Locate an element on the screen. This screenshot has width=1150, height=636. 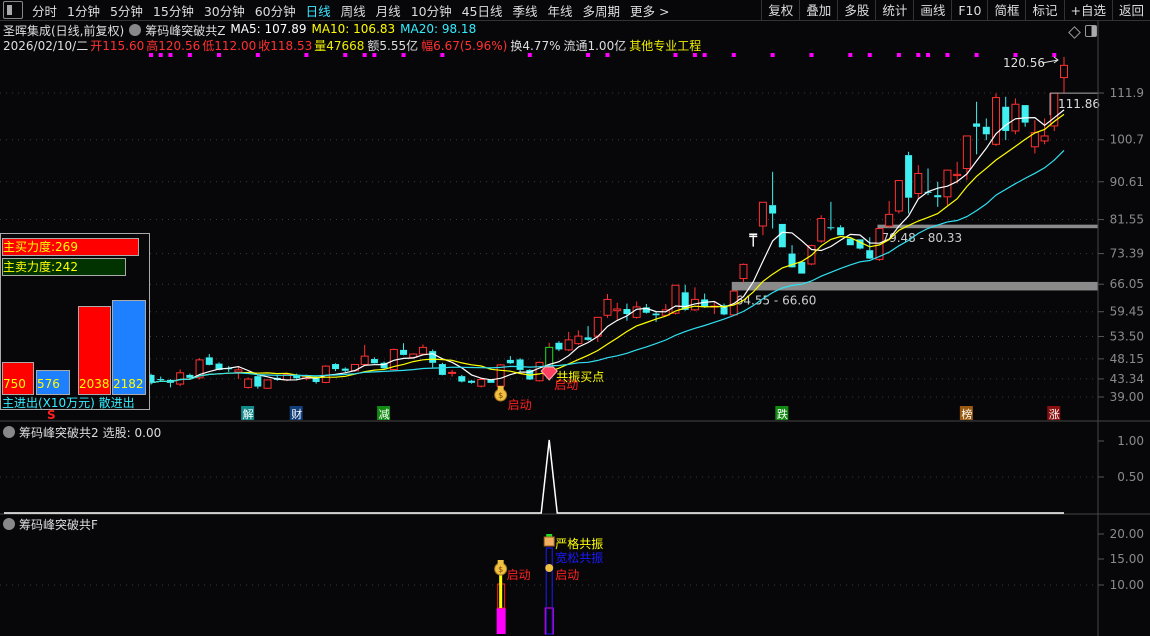
tab-period: 分时 is located at coordinates (44, 10).